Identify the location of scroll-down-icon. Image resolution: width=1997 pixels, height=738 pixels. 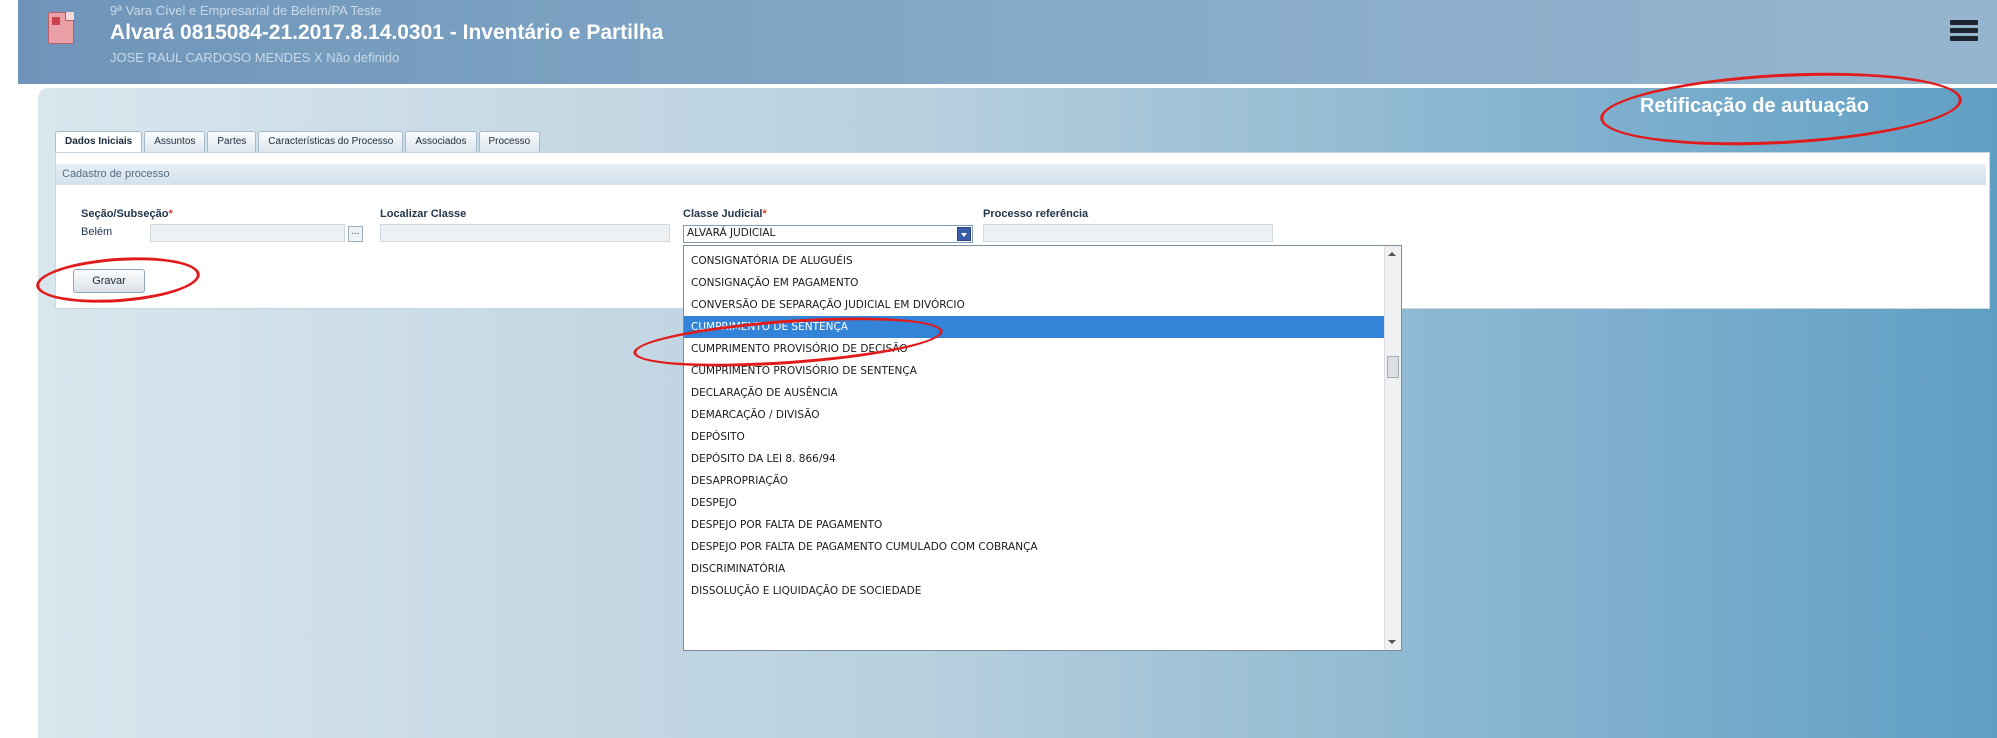
(1392, 642).